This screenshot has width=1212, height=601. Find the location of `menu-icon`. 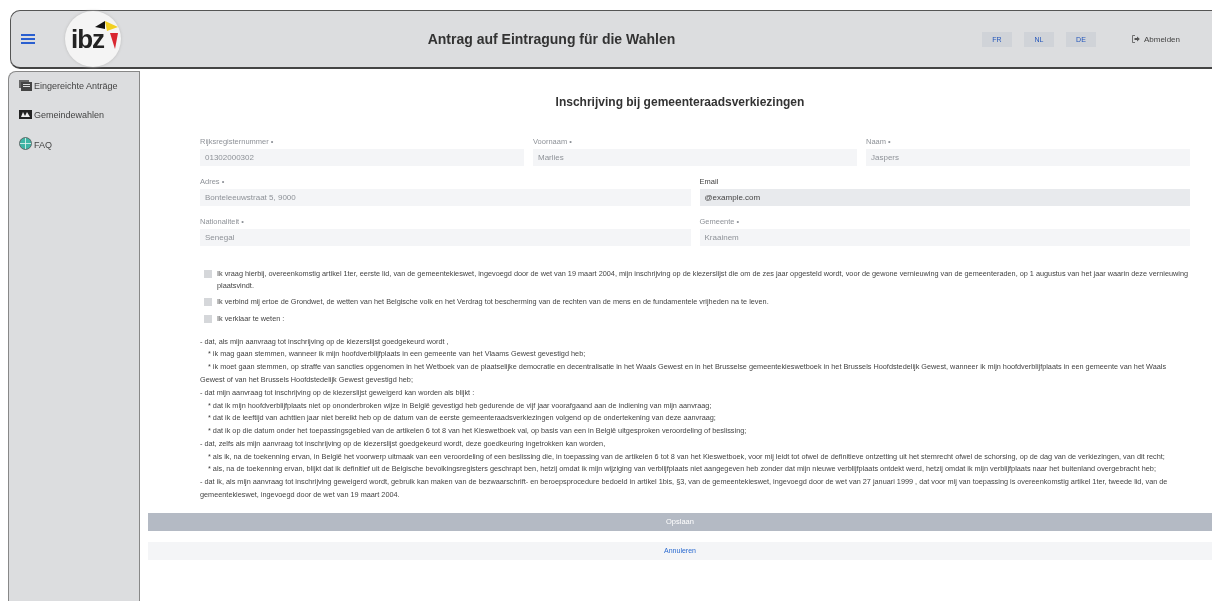

menu-icon is located at coordinates (28, 39).